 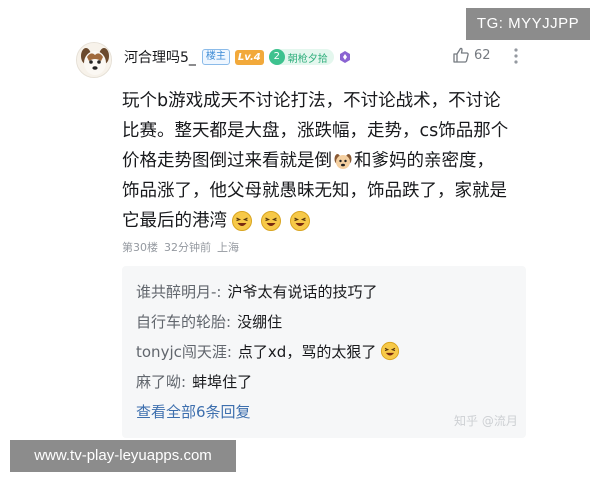 I want to click on owner-badge: 楼主, so click(x=215, y=57).